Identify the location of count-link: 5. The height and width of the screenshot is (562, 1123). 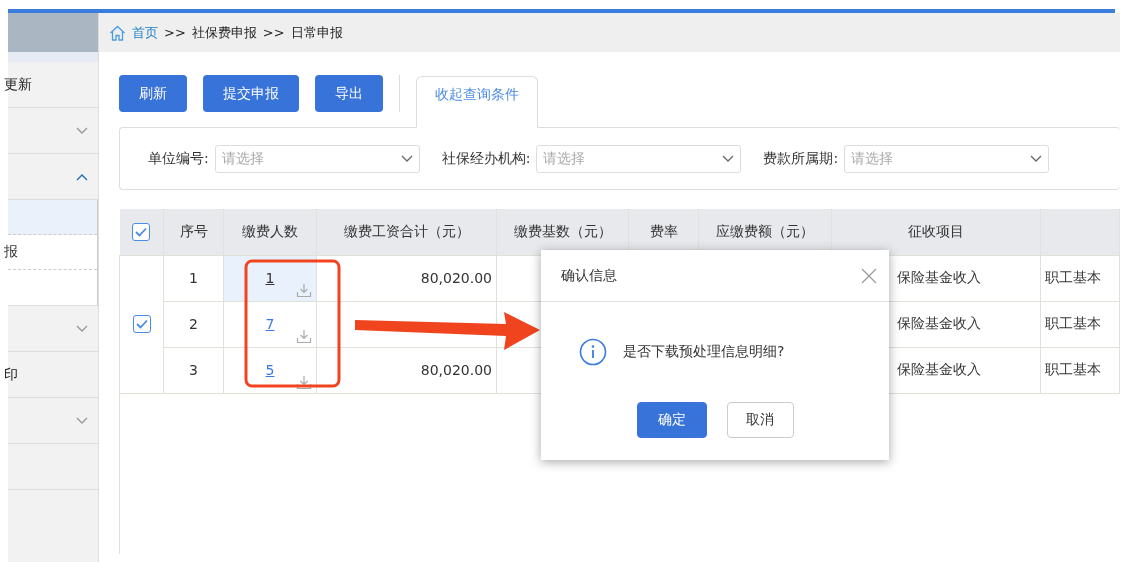
(270, 370).